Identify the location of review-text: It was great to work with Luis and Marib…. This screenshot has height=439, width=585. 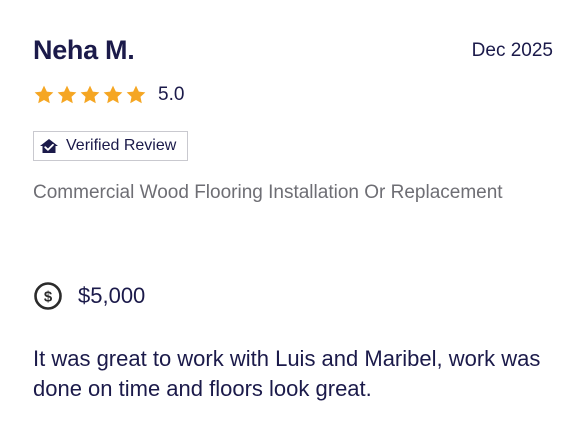
(287, 373).